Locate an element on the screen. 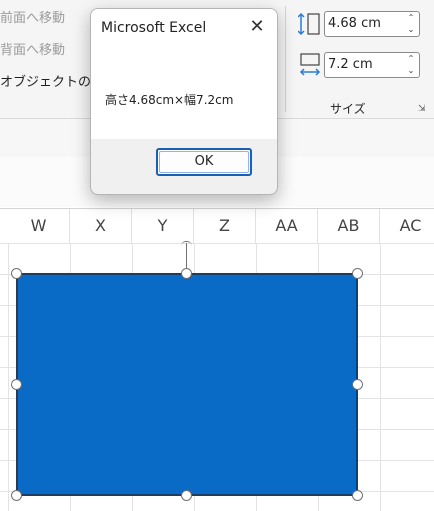 Image resolution: width=434 pixels, height=511 pixels. size-group-label: サイズ is located at coordinates (348, 109).